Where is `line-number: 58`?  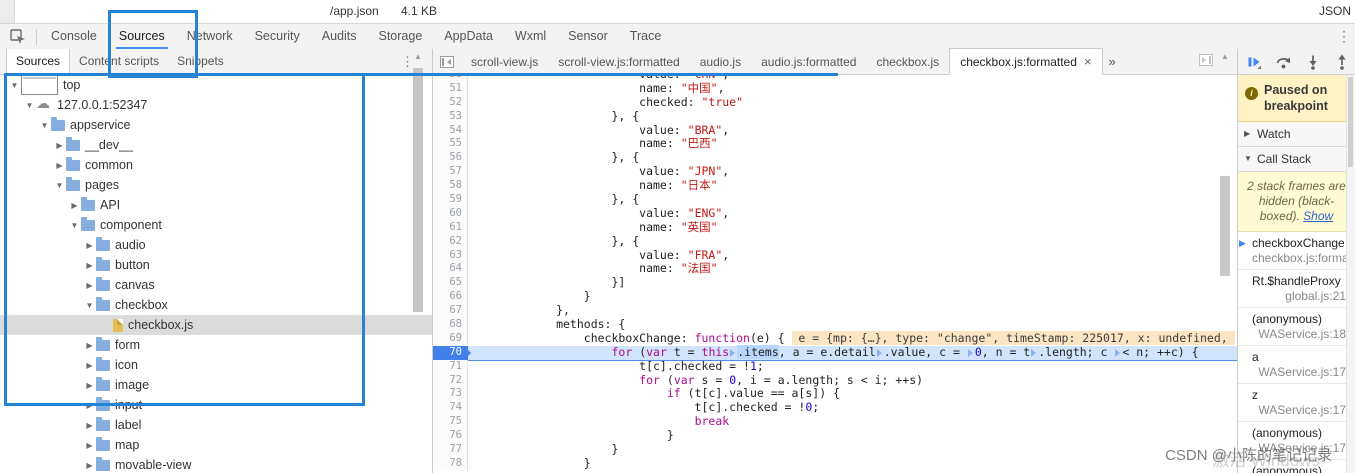
line-number: 58 is located at coordinates (450, 186).